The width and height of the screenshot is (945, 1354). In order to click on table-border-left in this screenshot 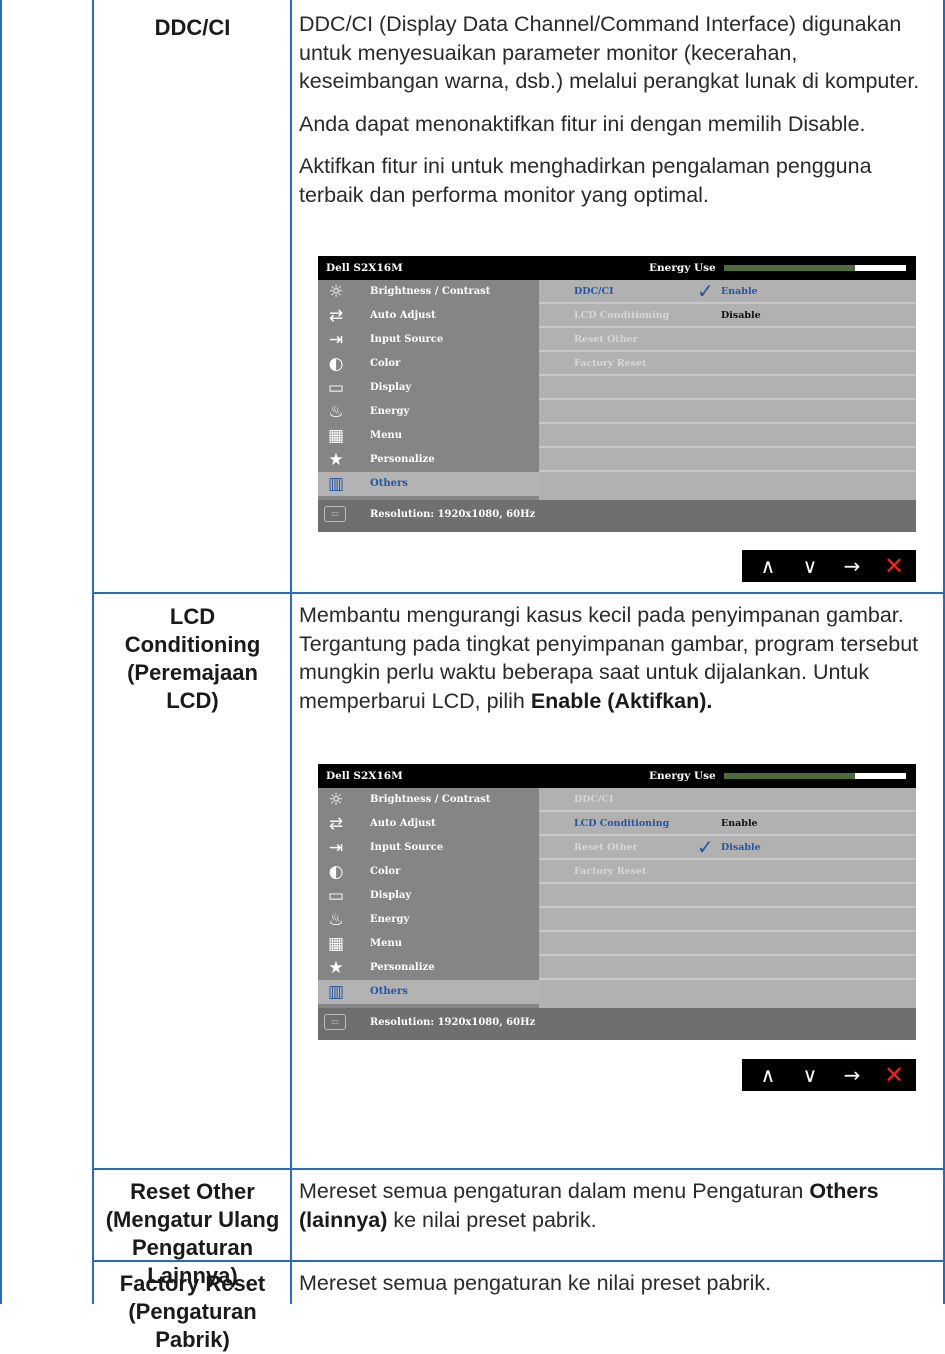, I will do `click(1, 652)`.